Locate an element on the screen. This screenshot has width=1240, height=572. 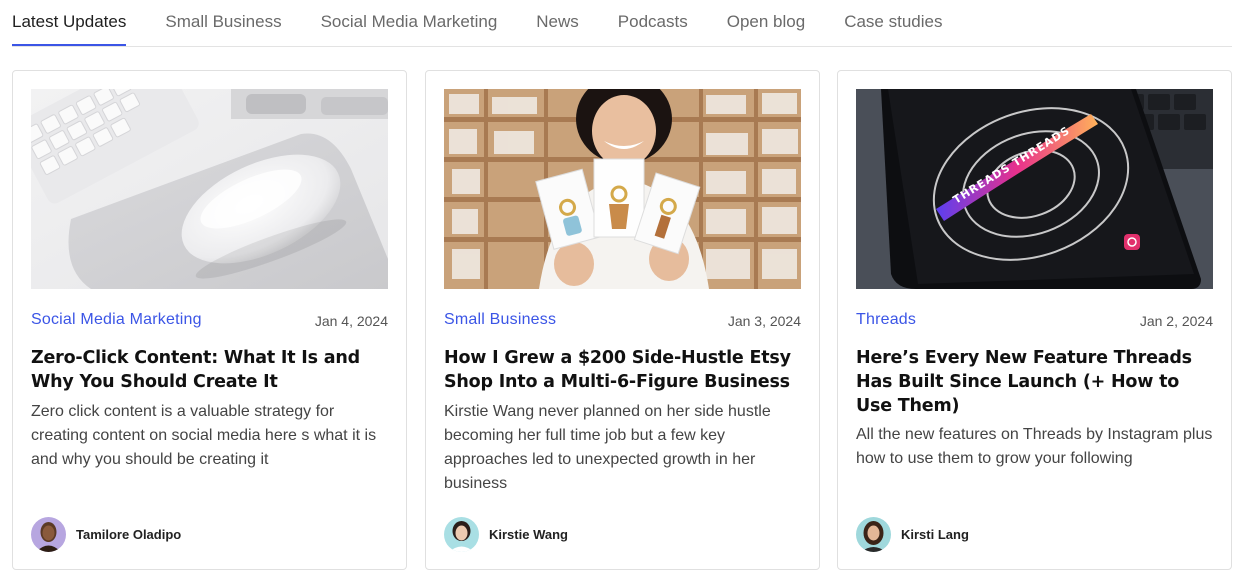
author-name: Kirstie Wang is located at coordinates (528, 534).